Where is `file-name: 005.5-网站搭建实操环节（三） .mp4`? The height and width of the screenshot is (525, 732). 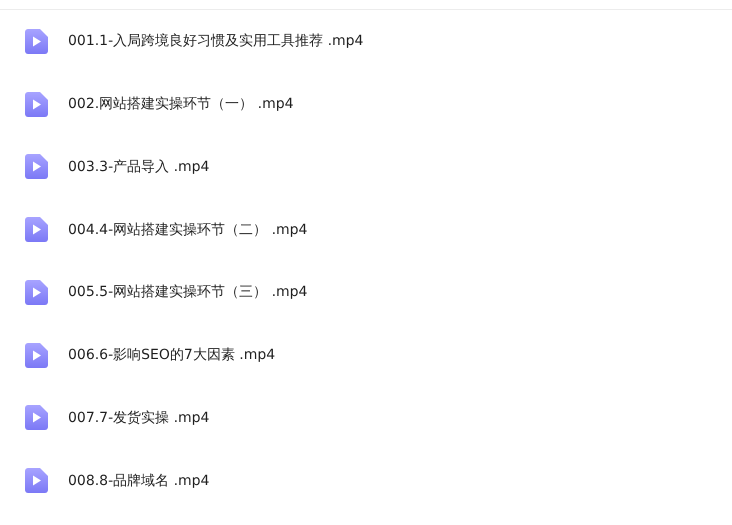
file-name: 005.5-网站搭建实操环节（三） .mp4 is located at coordinates (188, 292).